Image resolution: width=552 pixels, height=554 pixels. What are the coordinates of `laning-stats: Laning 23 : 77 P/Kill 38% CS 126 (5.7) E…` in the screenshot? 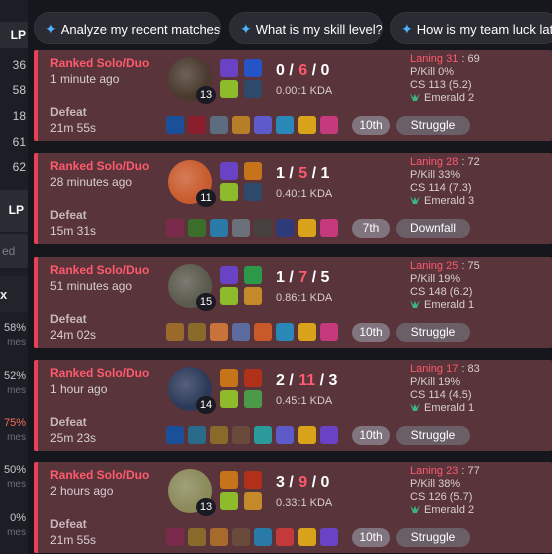 It's located at (445, 490).